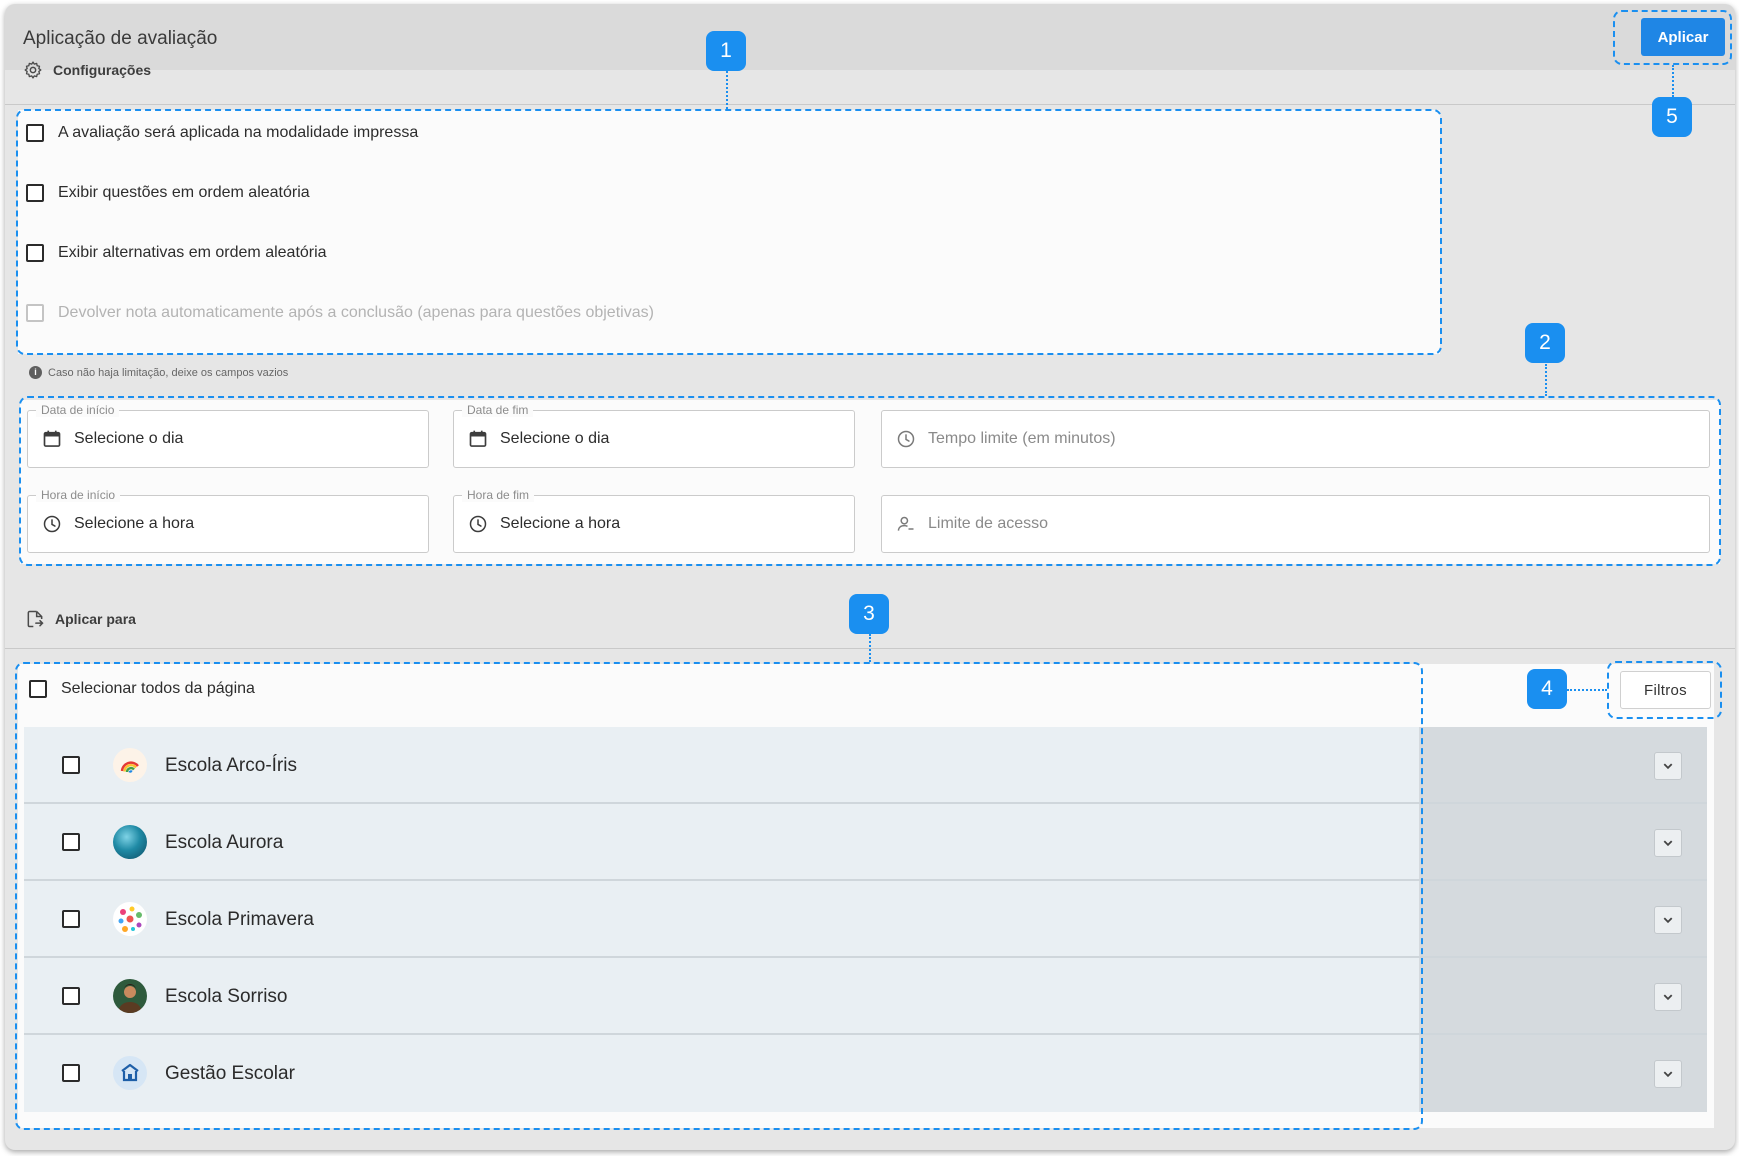  What do you see at coordinates (1672, 117) in the screenshot?
I see `annotation-badge-5: 5` at bounding box center [1672, 117].